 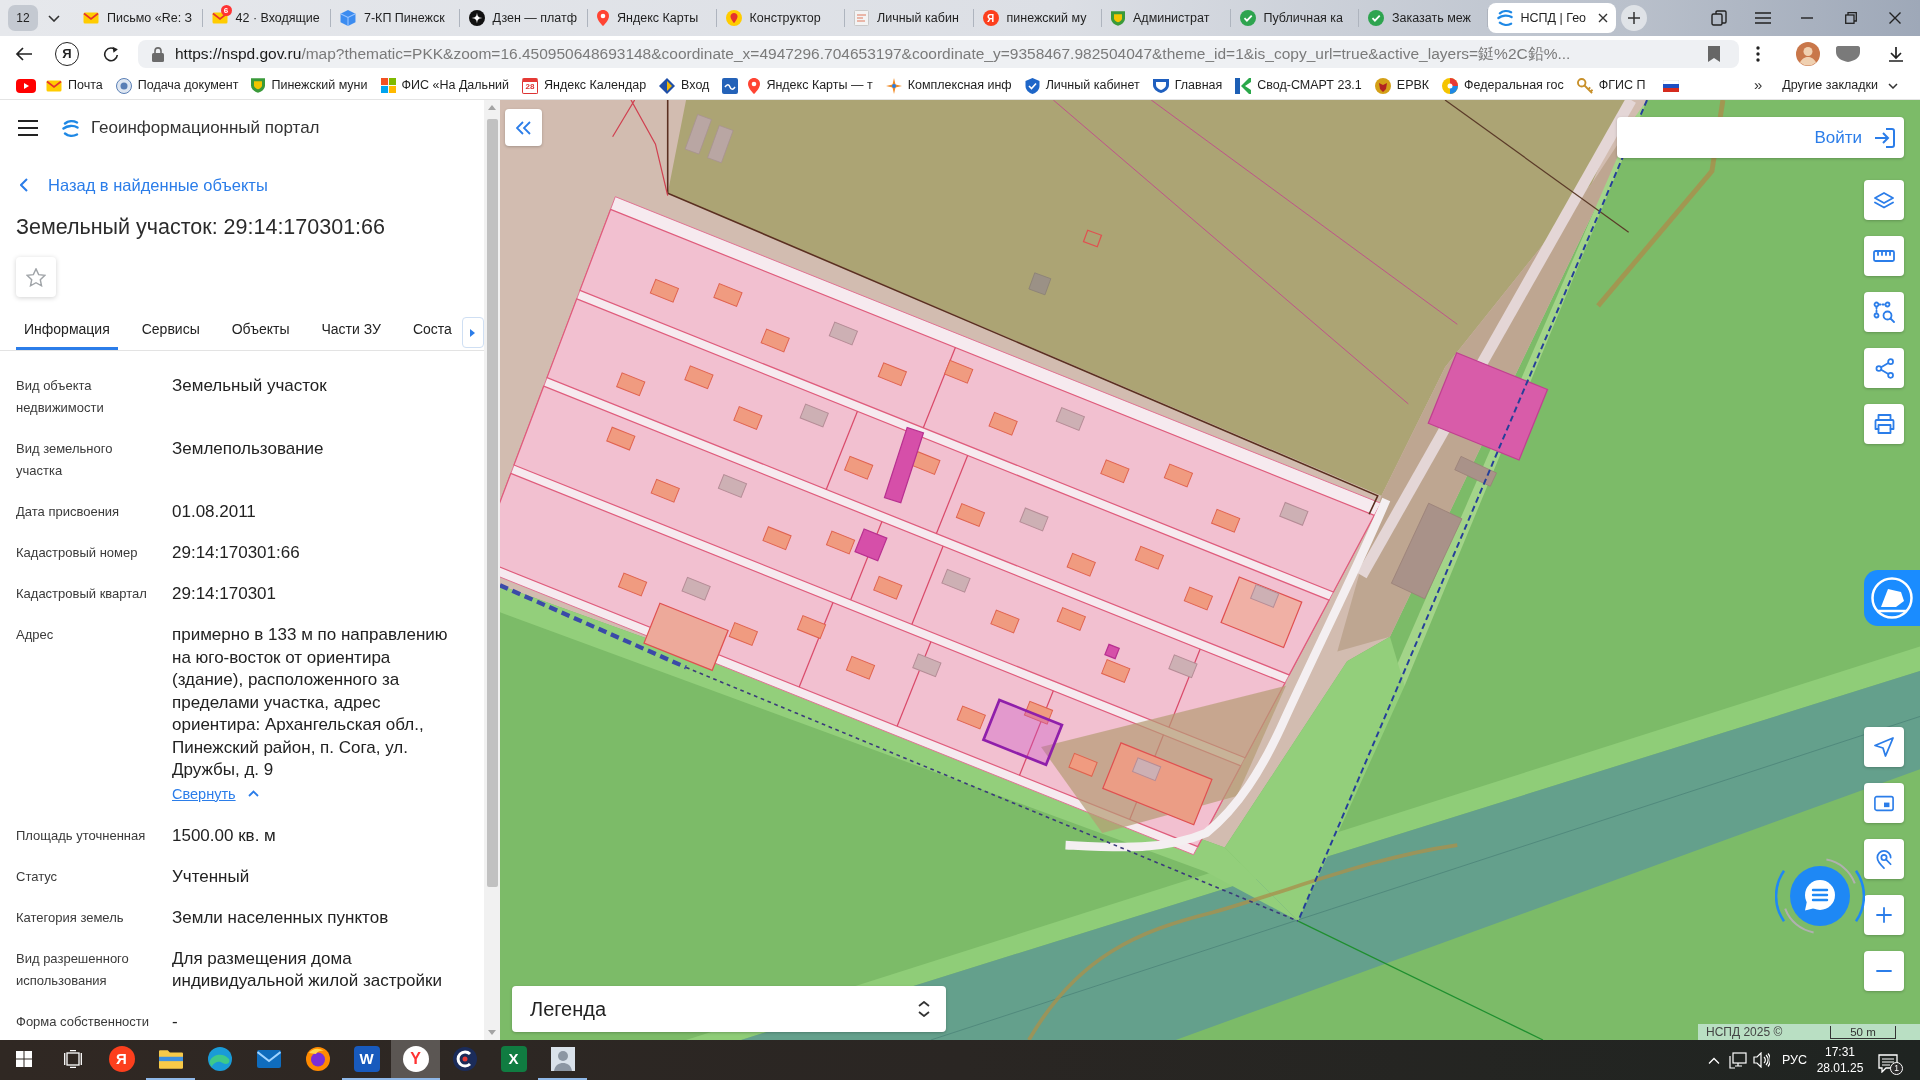 What do you see at coordinates (1840, 1068) in the screenshot?
I see `clock-date: 28.01.25` at bounding box center [1840, 1068].